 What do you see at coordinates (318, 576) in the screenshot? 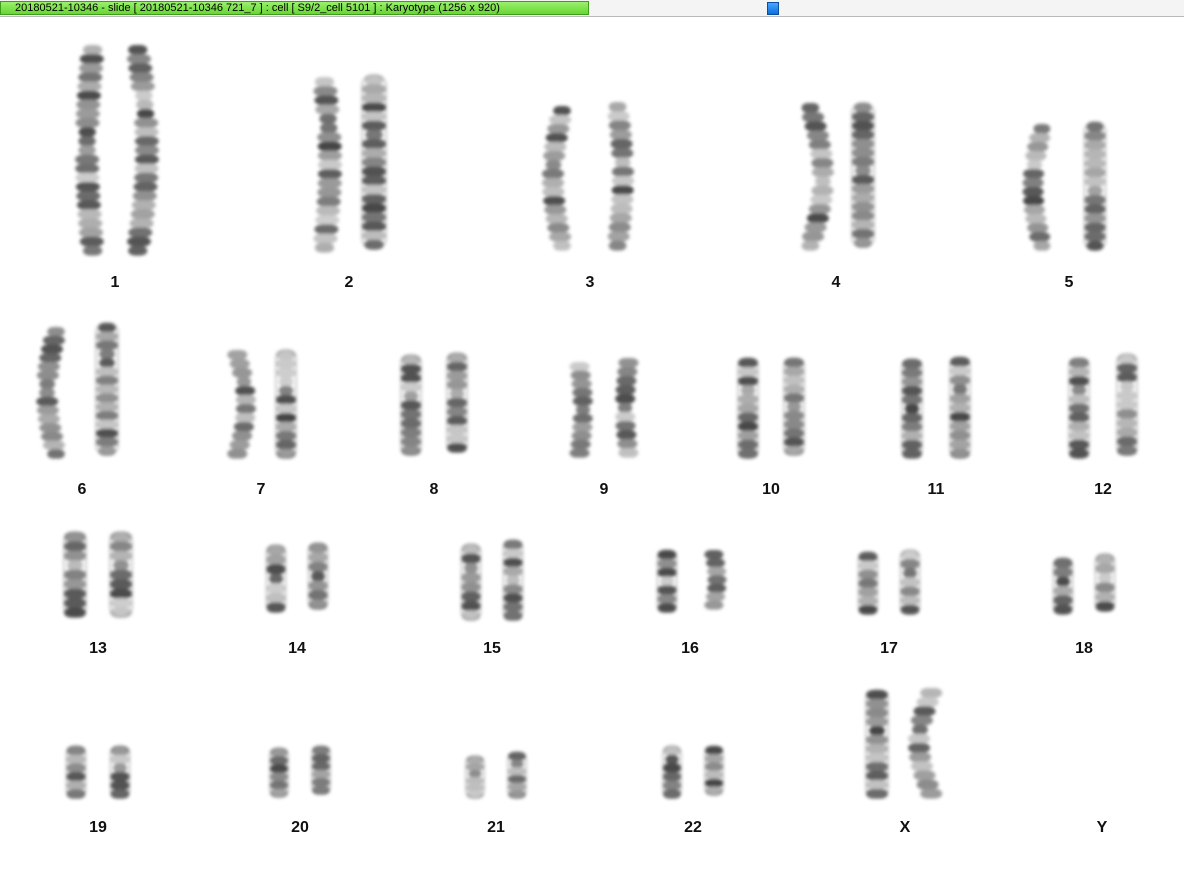
I see `chromosome-14-right` at bounding box center [318, 576].